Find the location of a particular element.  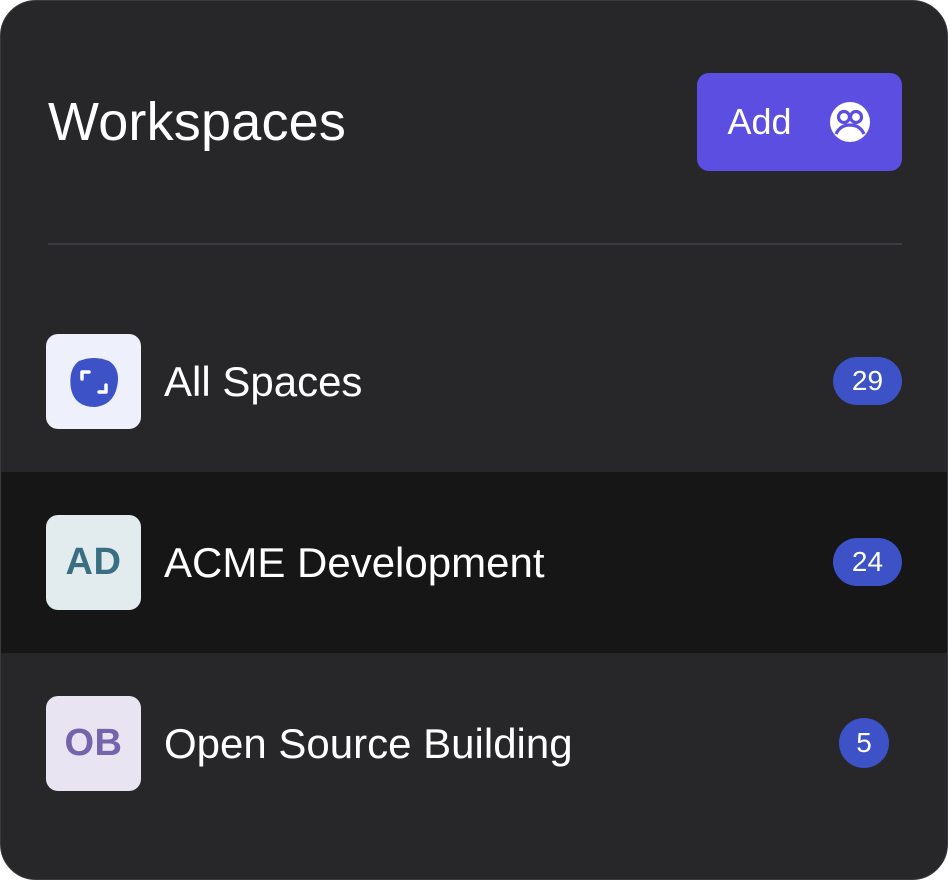

users-circle-icon is located at coordinates (849, 122).